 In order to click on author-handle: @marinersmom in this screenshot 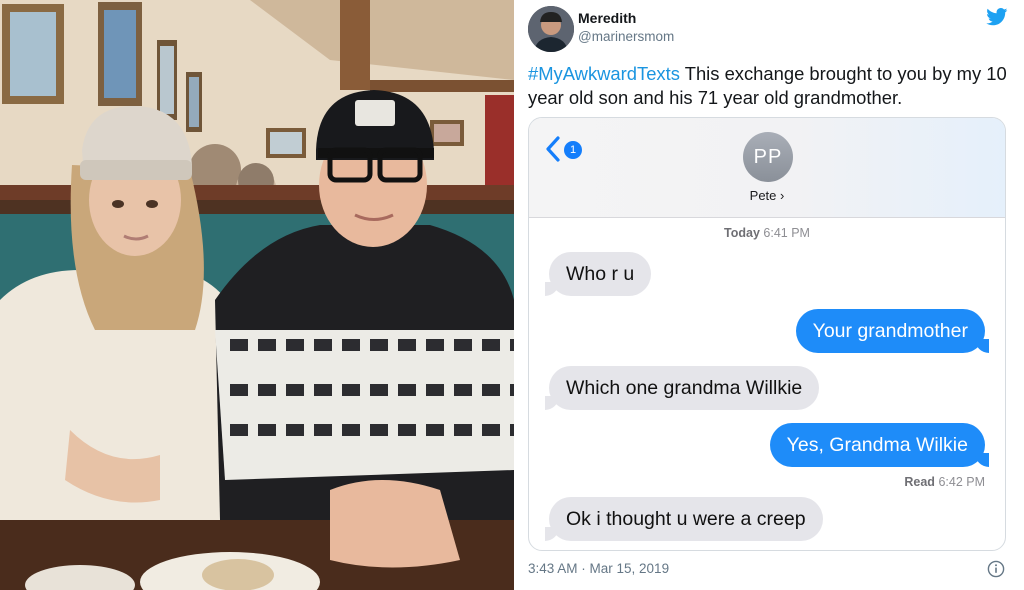, I will do `click(626, 36)`.